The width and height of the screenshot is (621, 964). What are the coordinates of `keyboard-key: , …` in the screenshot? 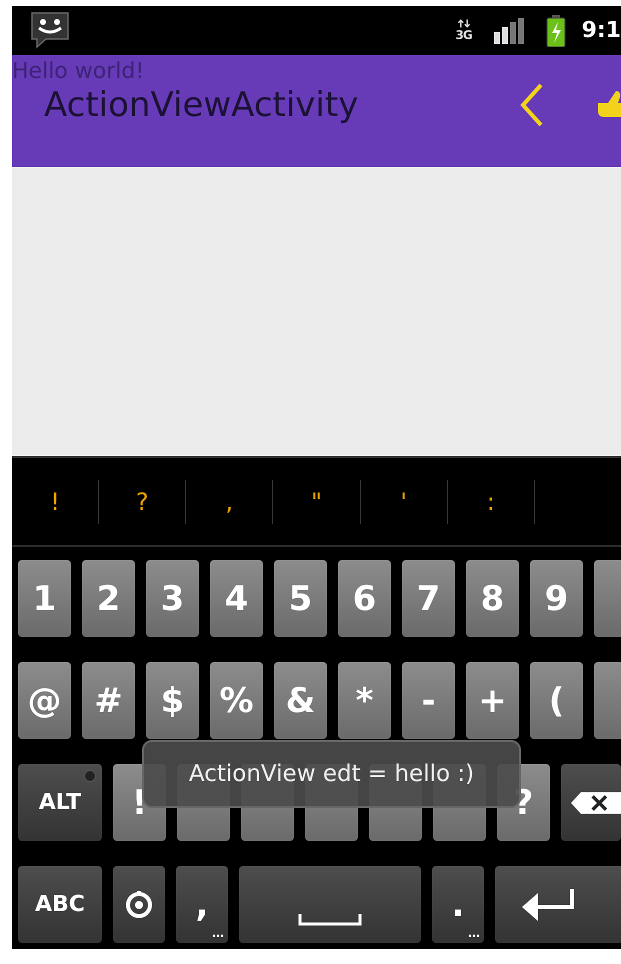 It's located at (202, 904).